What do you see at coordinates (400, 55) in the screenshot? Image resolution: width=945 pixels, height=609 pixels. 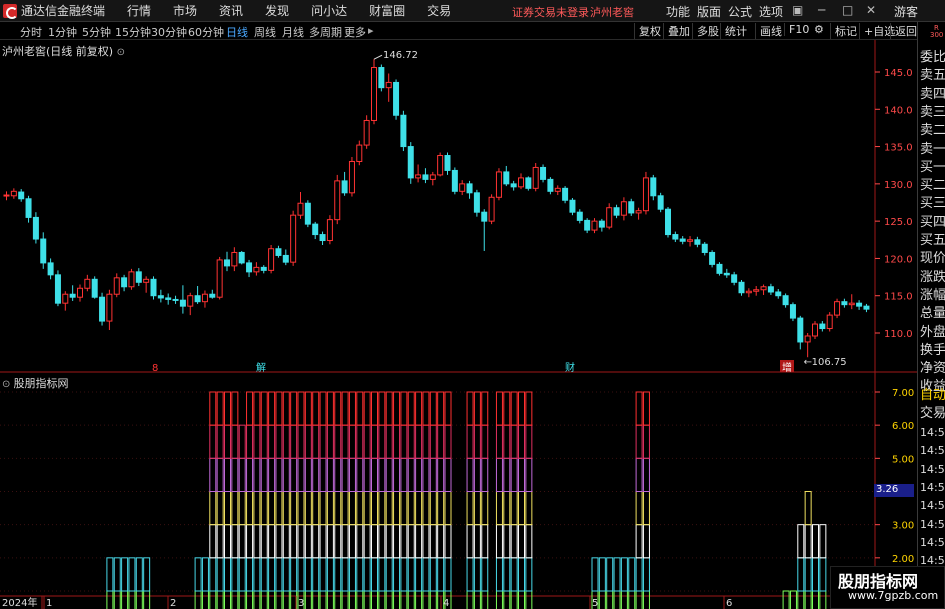 I see `high-price-label: 146.72` at bounding box center [400, 55].